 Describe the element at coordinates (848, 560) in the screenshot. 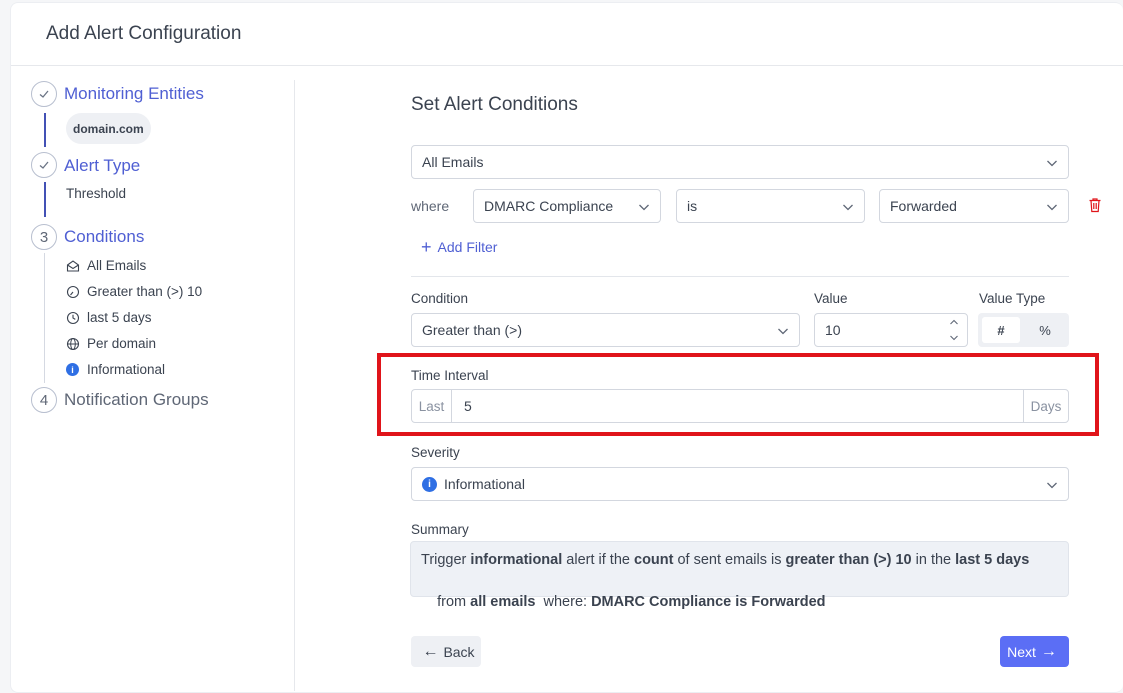

I see `summary-threshold: greater than (>) 10` at that location.